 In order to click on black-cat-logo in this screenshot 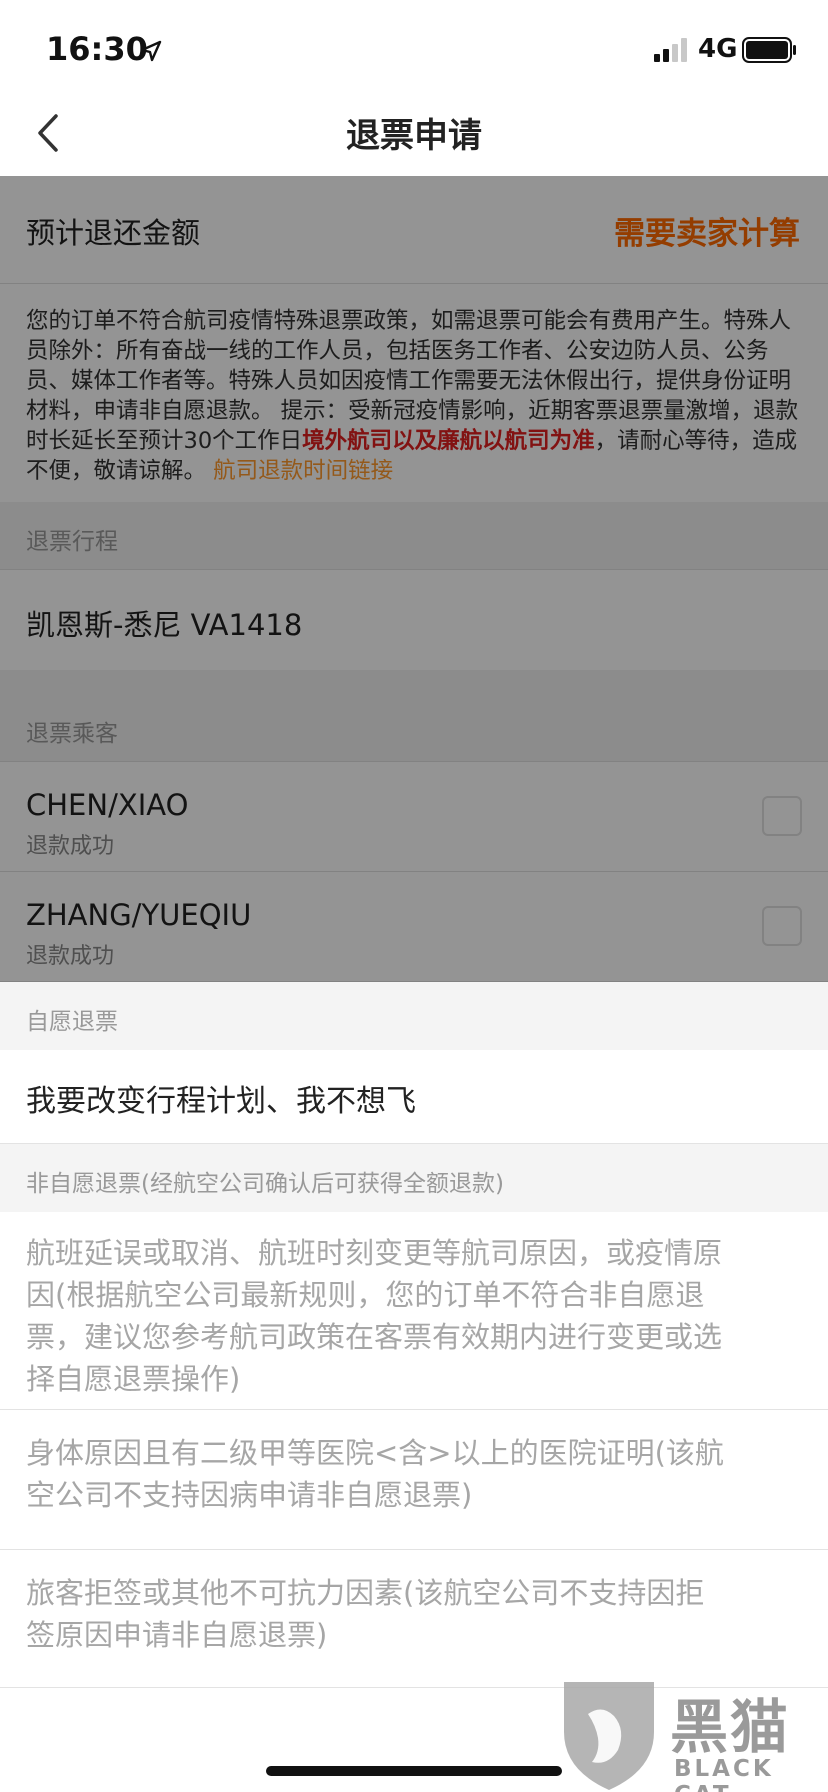, I will do `click(609, 1736)`.